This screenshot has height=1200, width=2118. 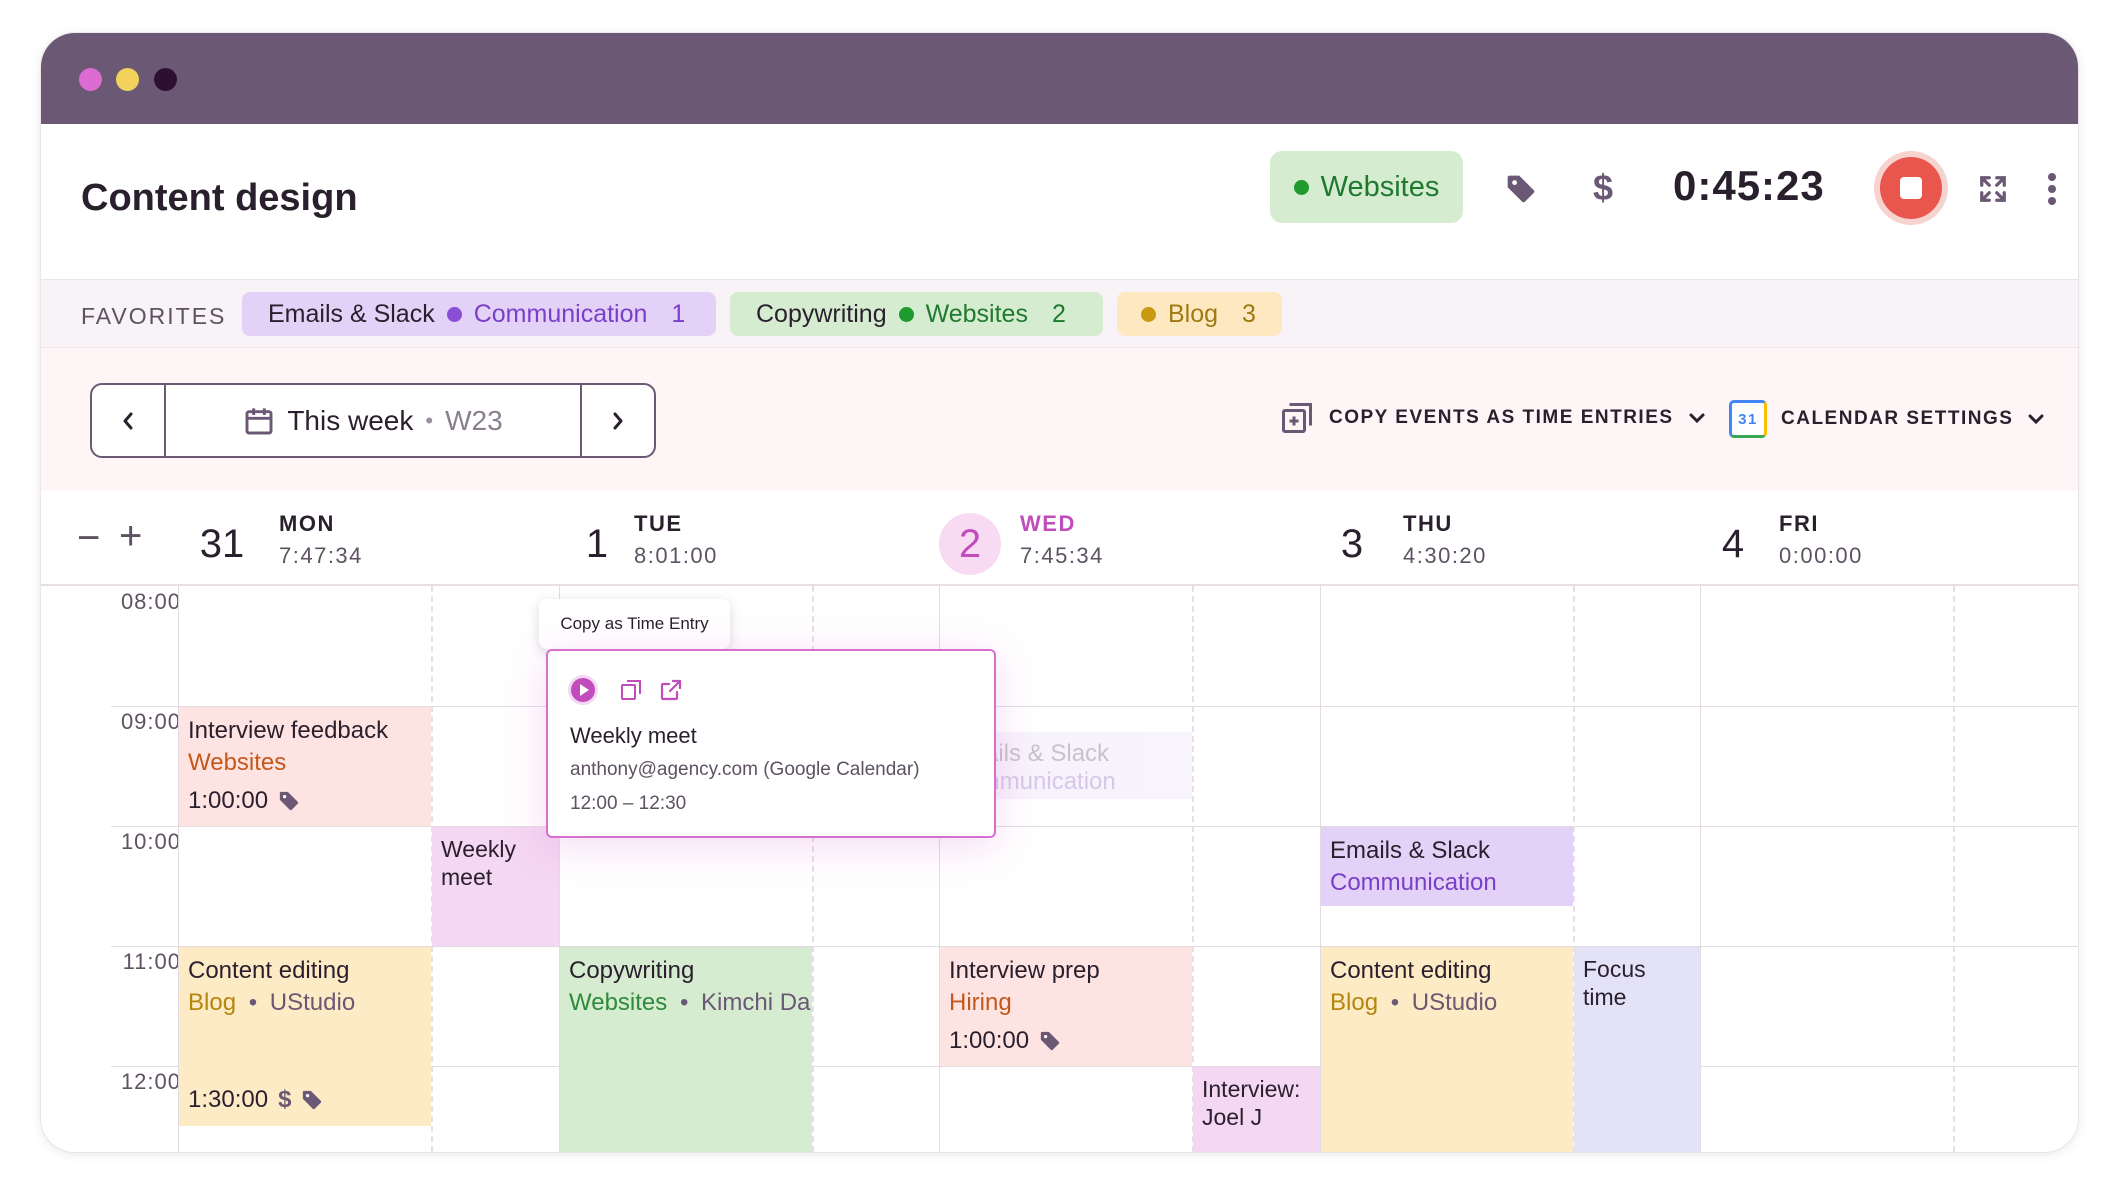 I want to click on entry-title: Emails & Slack, so click(x=1410, y=850).